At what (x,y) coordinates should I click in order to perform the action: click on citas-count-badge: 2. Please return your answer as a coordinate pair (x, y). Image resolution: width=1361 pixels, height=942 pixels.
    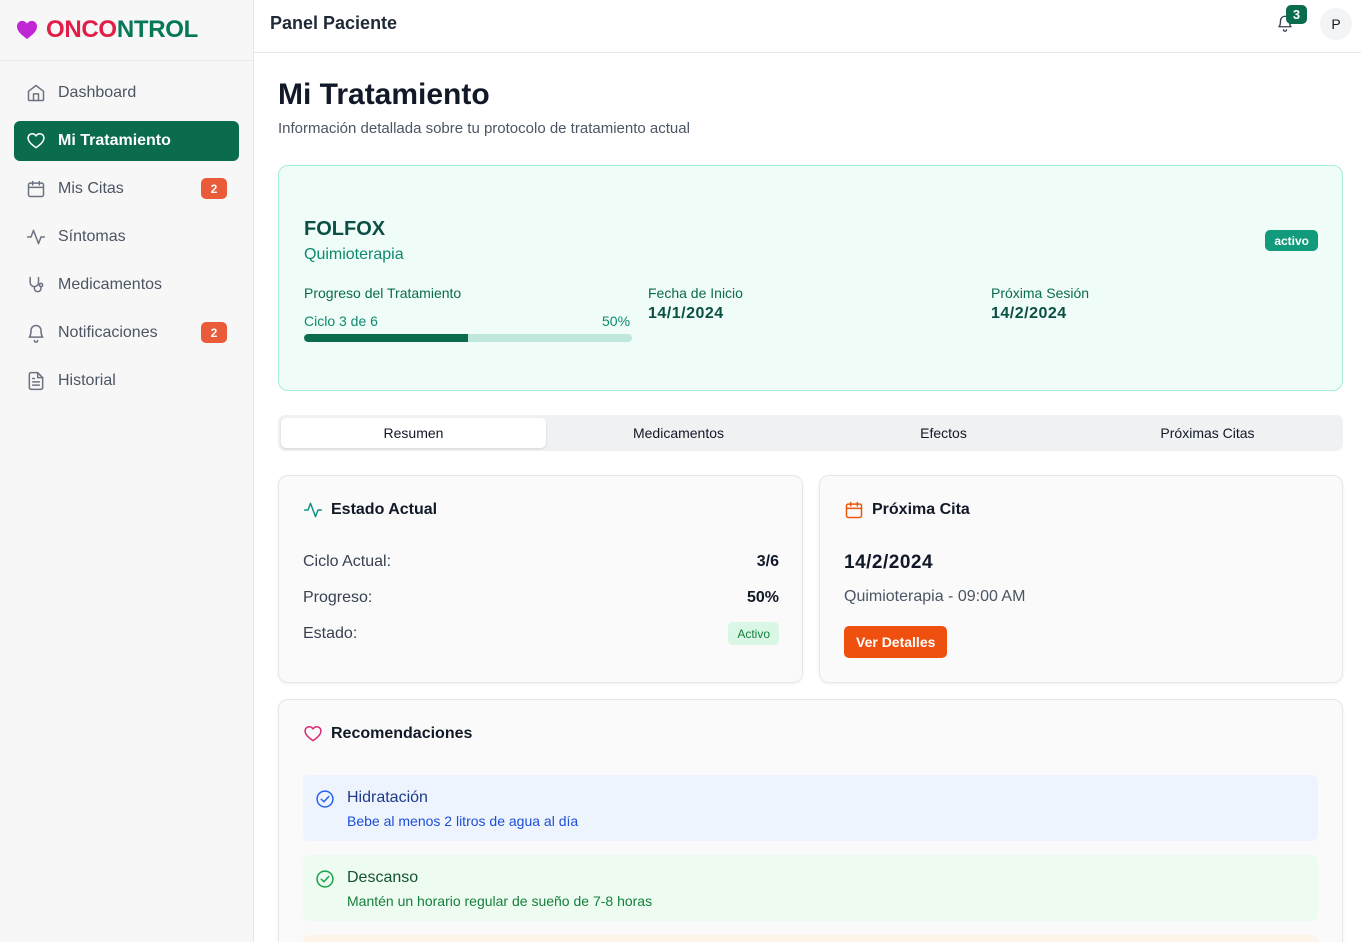
    Looking at the image, I should click on (214, 188).